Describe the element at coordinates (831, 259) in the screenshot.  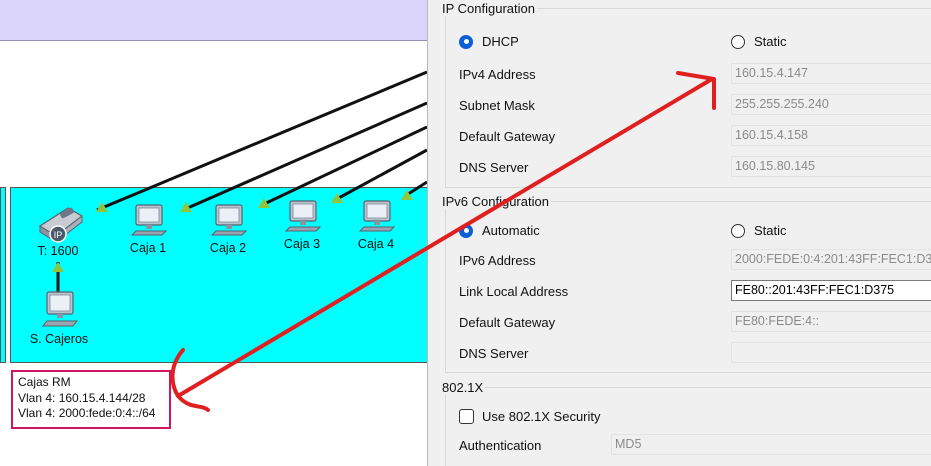
I see `ipv6-address-field: 2000:FEDE:0:4:201:43FF:FEC1:D375` at that location.